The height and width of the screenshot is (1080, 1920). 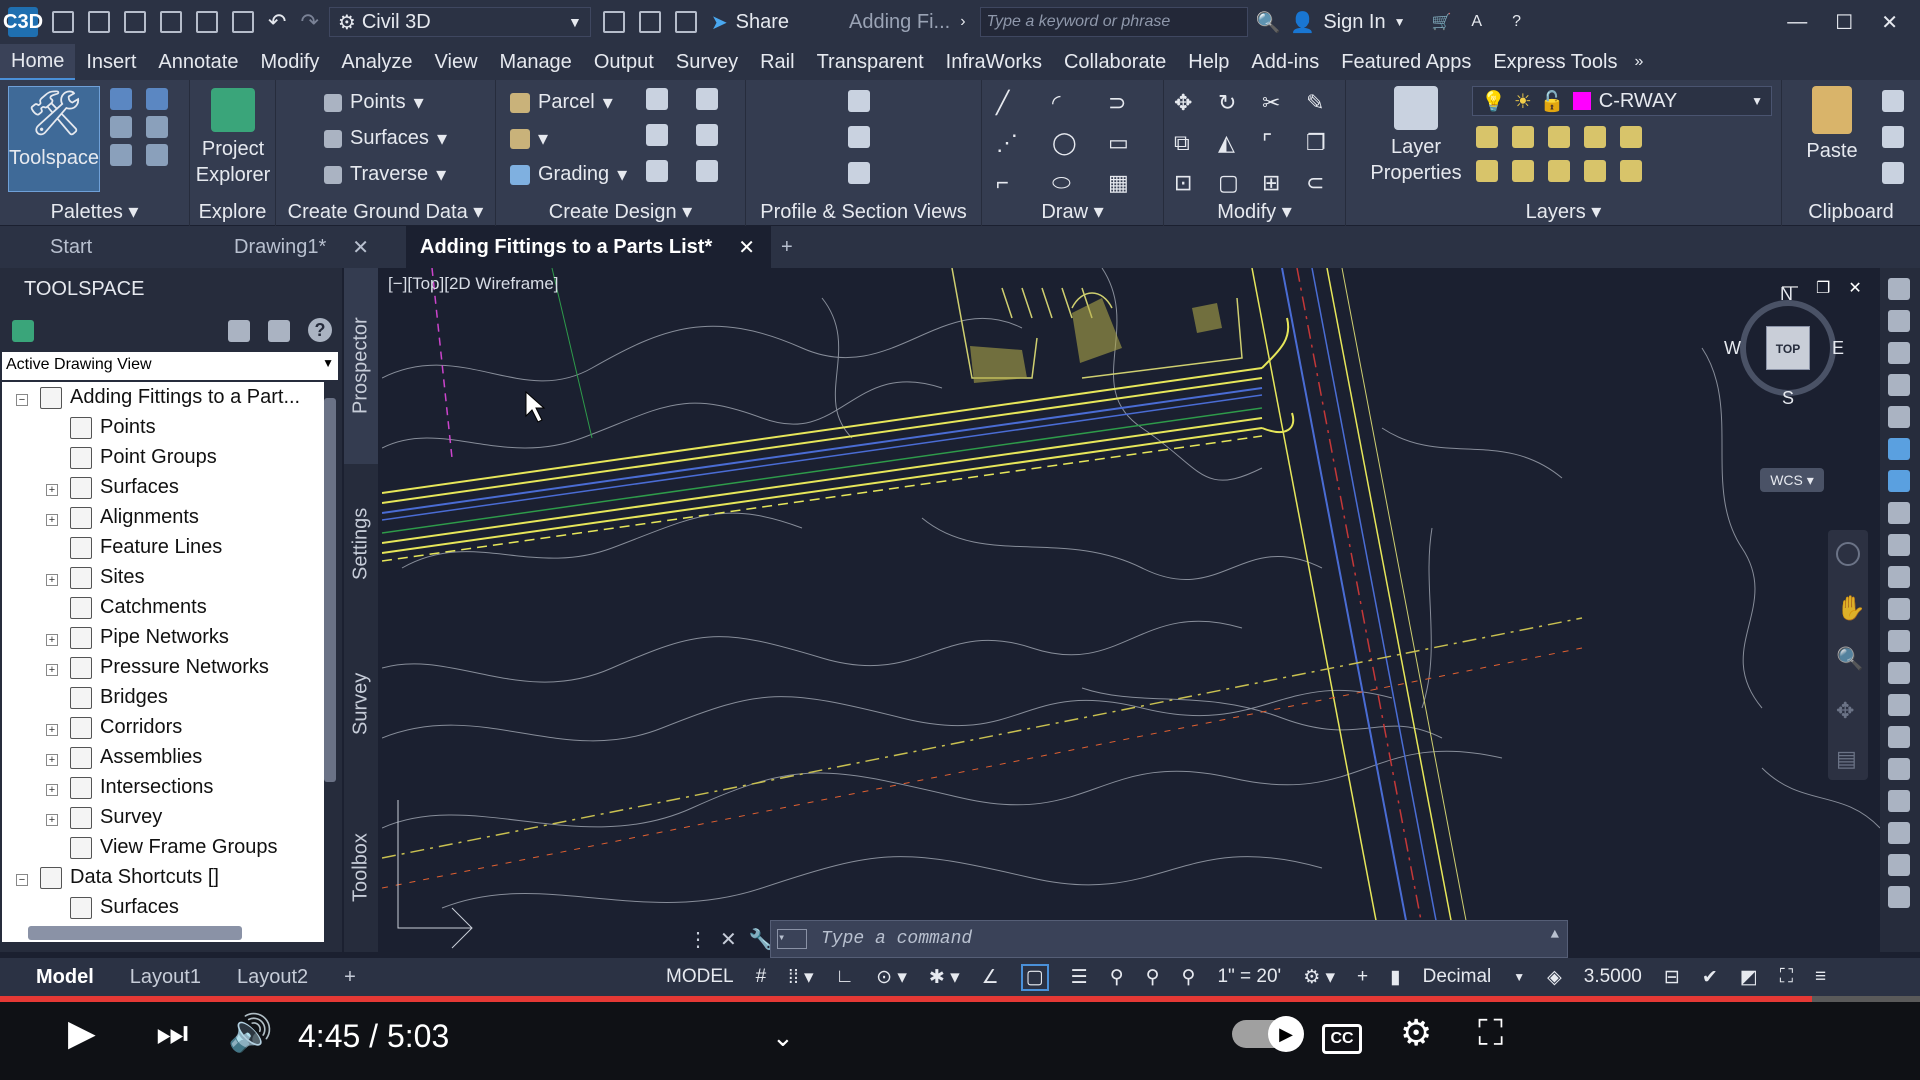 What do you see at coordinates (1832, 125) in the screenshot?
I see `paste-button: Paste` at bounding box center [1832, 125].